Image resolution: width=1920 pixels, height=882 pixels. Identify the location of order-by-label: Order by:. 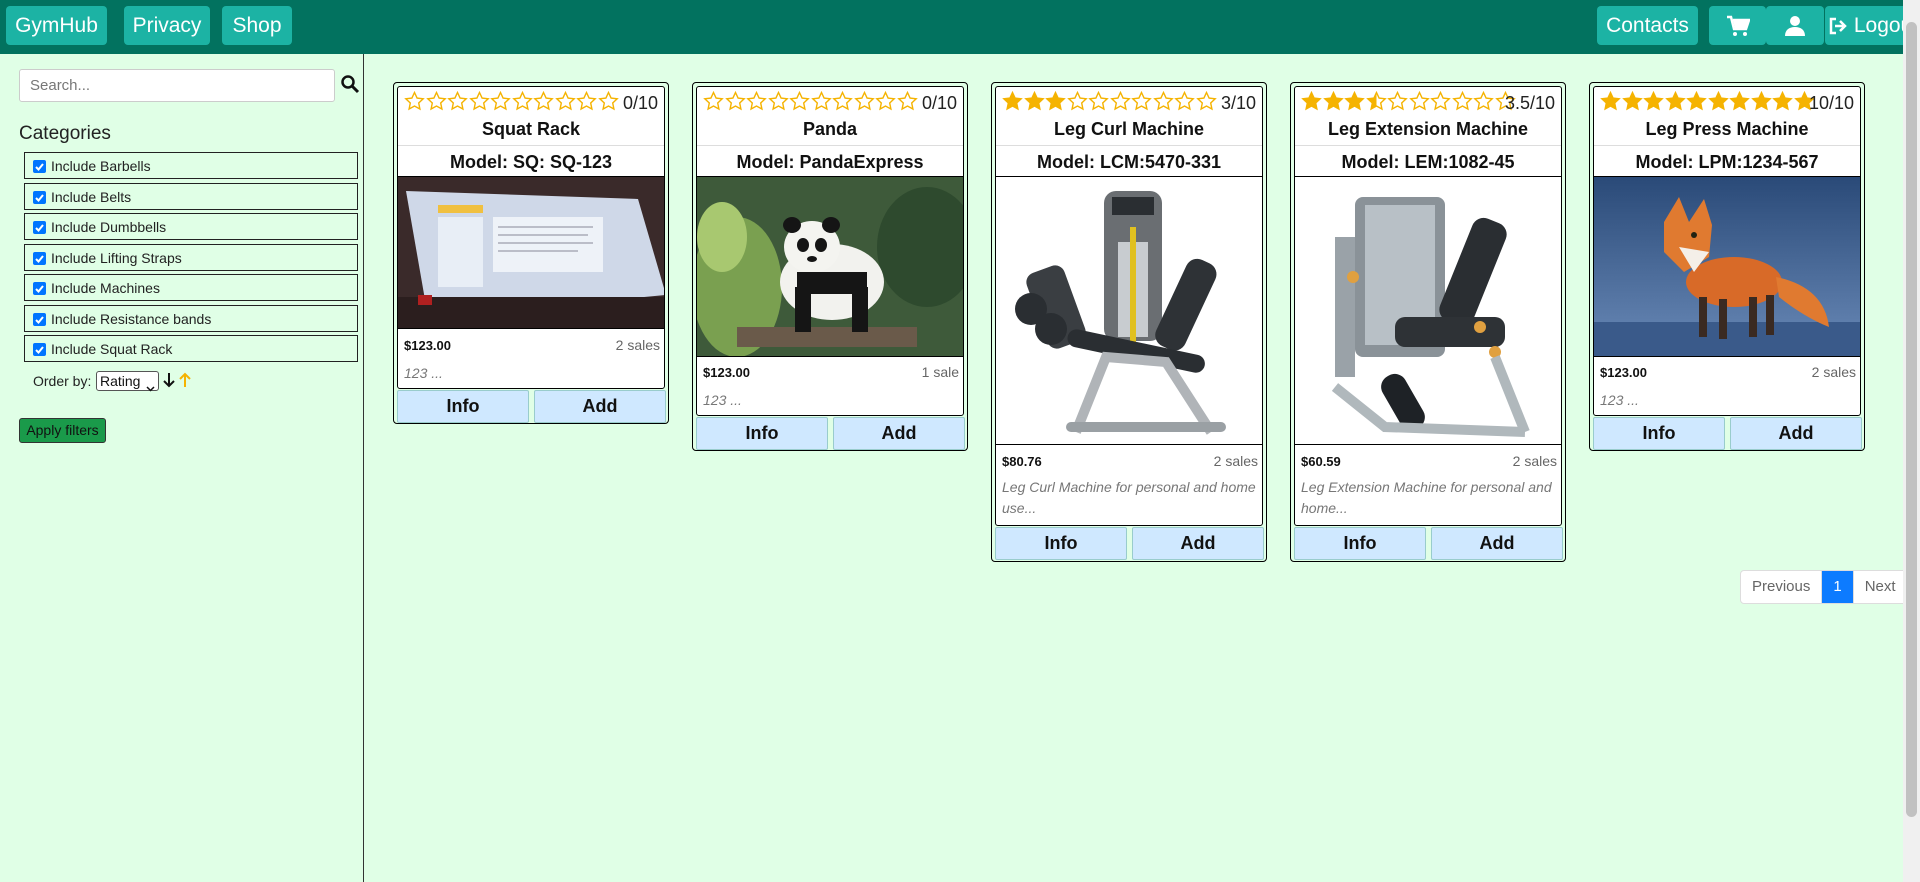
(62, 381).